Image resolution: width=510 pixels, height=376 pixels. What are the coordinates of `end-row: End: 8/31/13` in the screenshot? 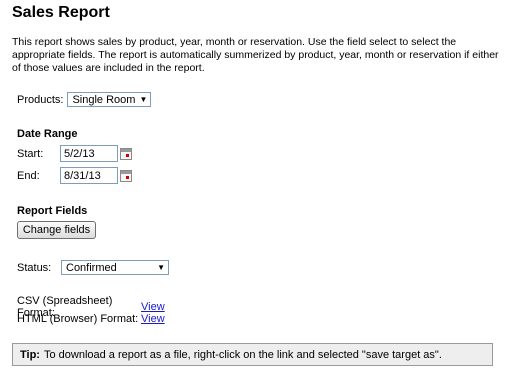 It's located at (74, 175).